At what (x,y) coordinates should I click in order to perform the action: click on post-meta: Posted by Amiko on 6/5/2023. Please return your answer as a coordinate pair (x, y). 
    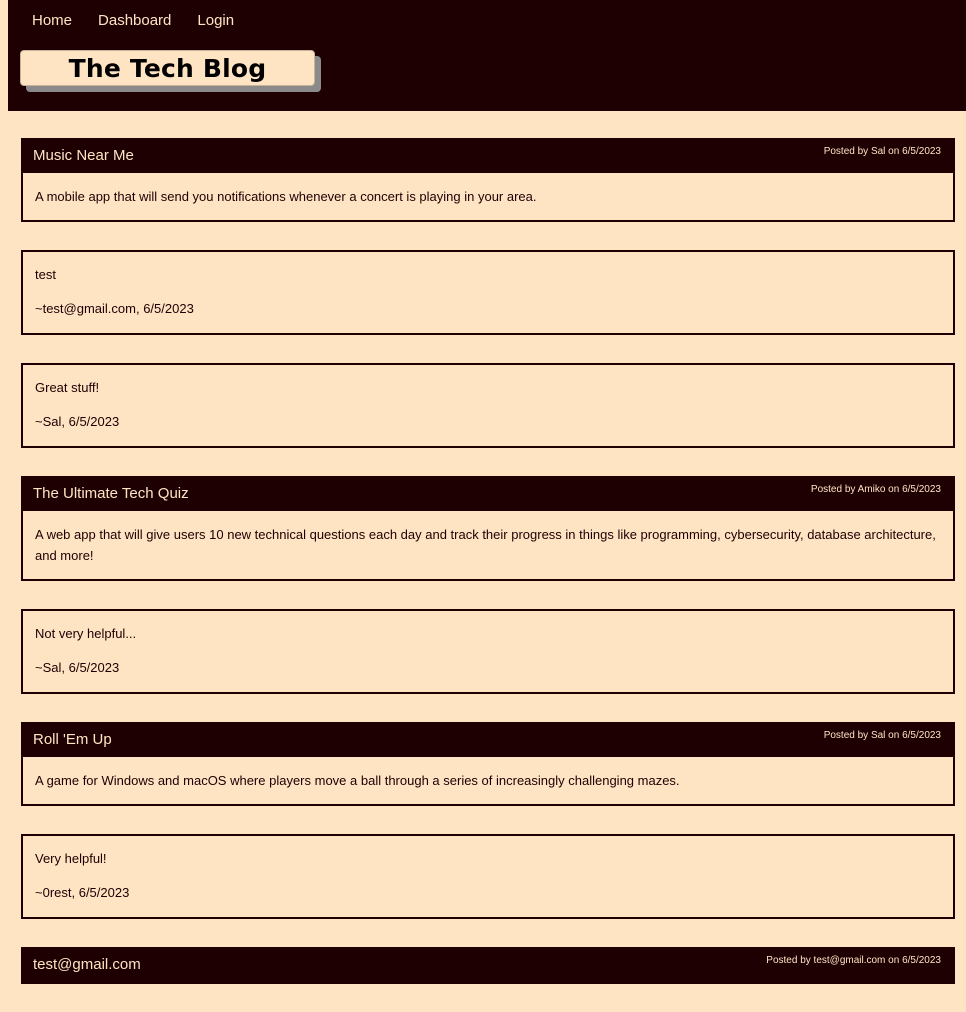
    Looking at the image, I should click on (875, 489).